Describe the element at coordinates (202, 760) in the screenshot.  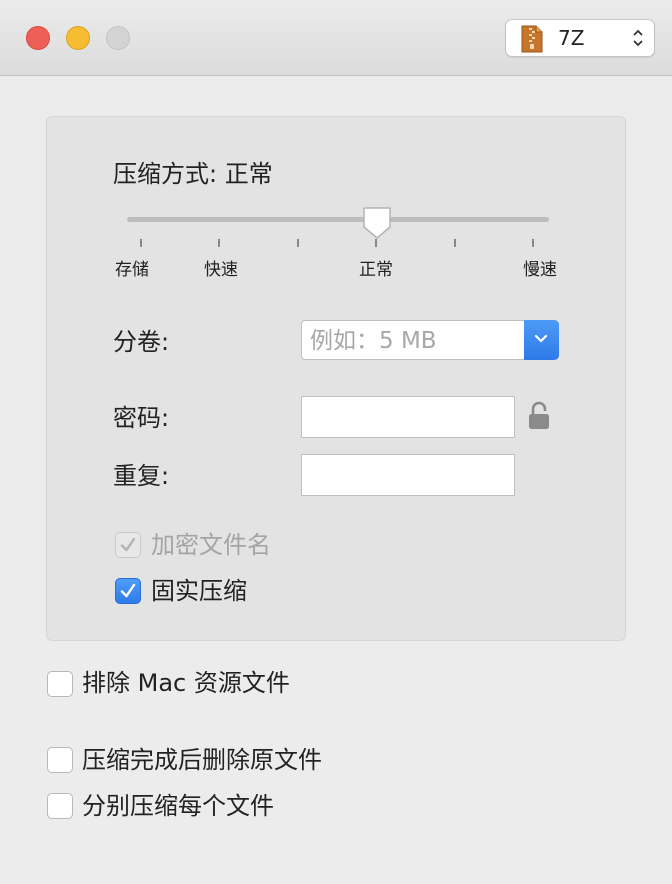
I see `delete-after-compress-label: 压缩完成后删除原文件` at that location.